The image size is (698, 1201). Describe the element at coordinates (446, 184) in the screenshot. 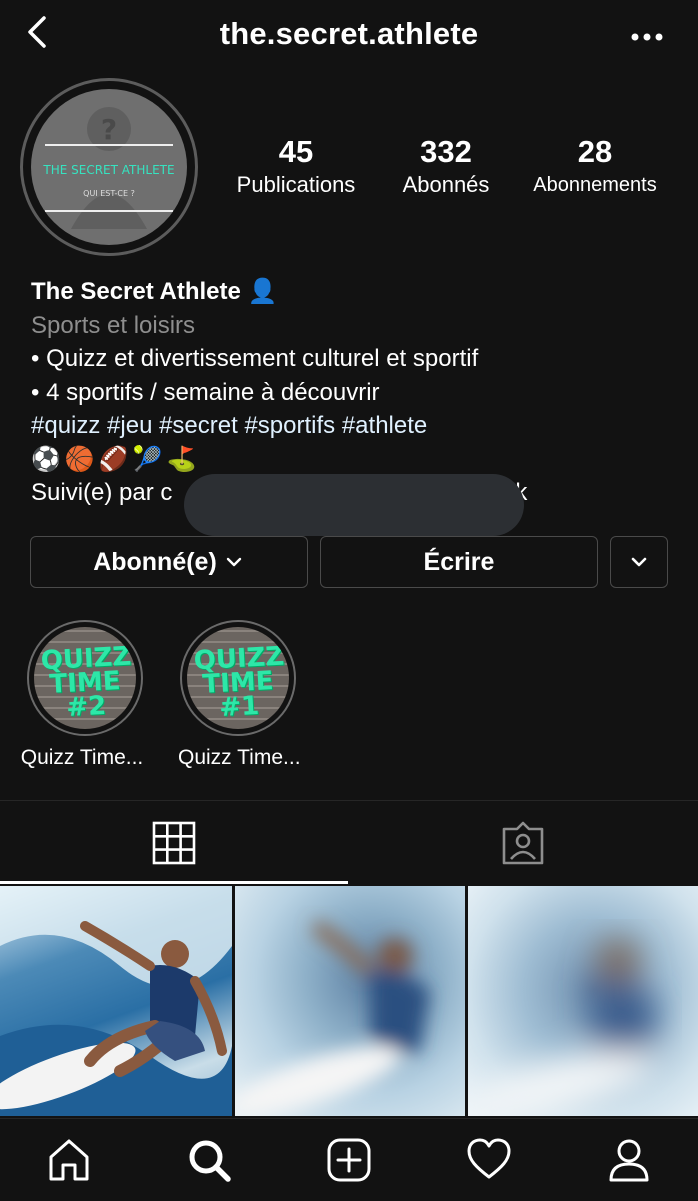

I see `stat-followers-label: Abonnés` at that location.